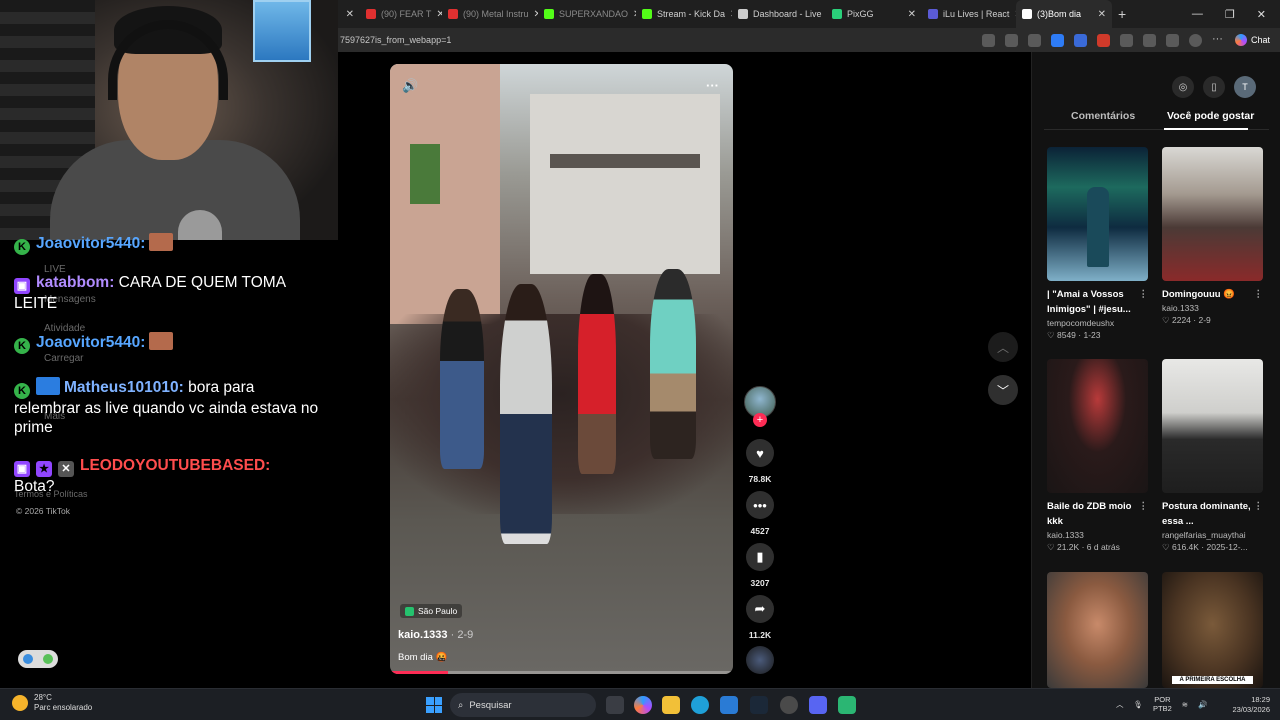 This screenshot has height=720, width=1280. What do you see at coordinates (66, 469) in the screenshot?
I see `mute-badge-icon: ✕` at bounding box center [66, 469].